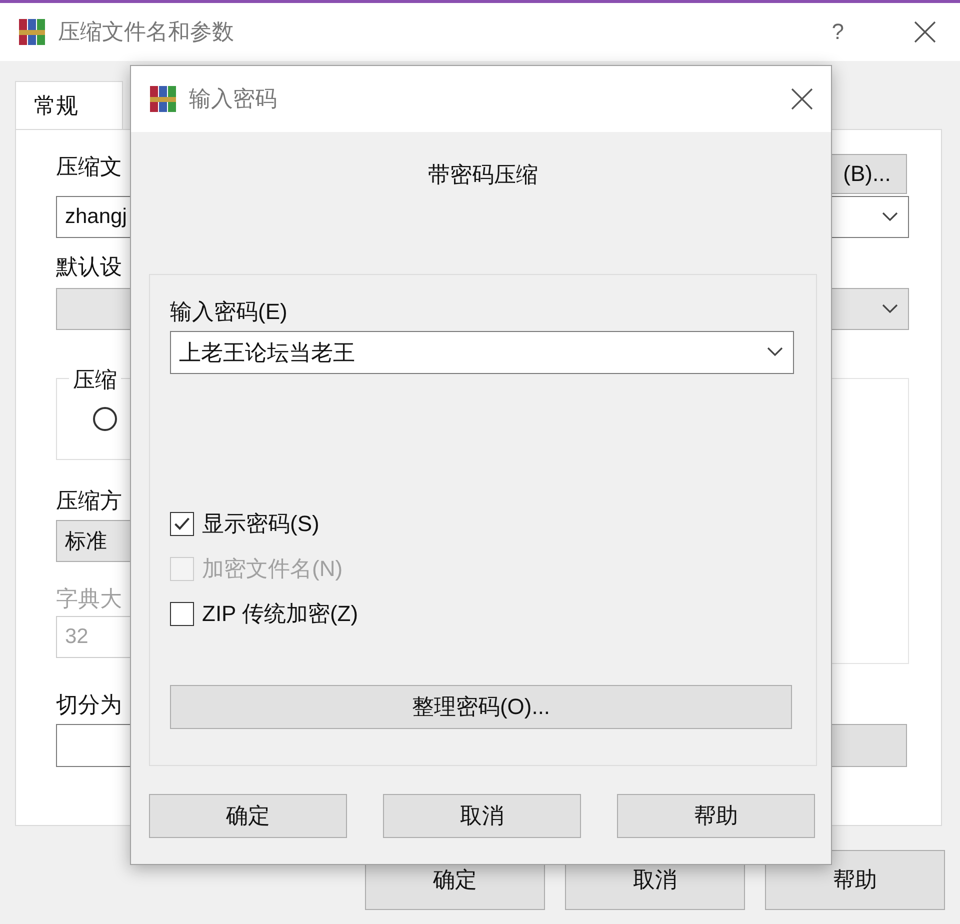  I want to click on field-label: 默认设, so click(89, 267).